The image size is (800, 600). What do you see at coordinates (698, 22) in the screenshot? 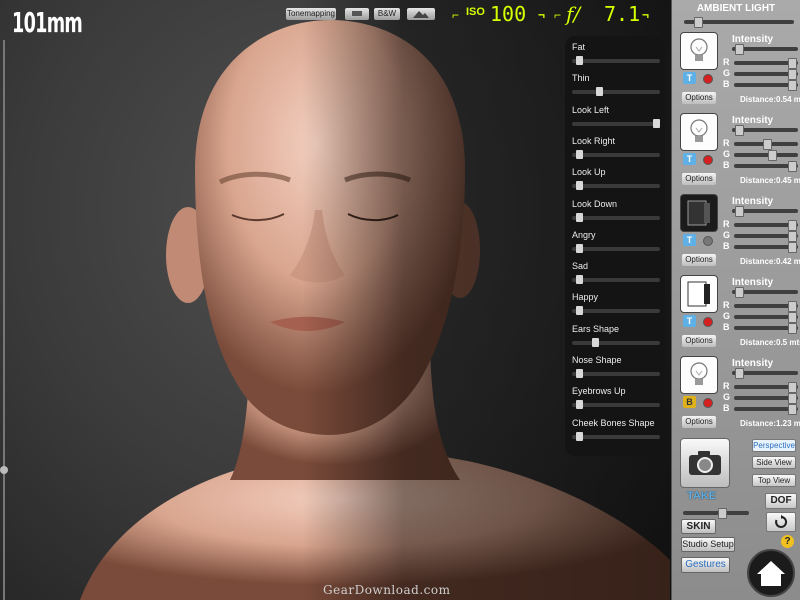
I see `ambient-light-slider-handle` at bounding box center [698, 22].